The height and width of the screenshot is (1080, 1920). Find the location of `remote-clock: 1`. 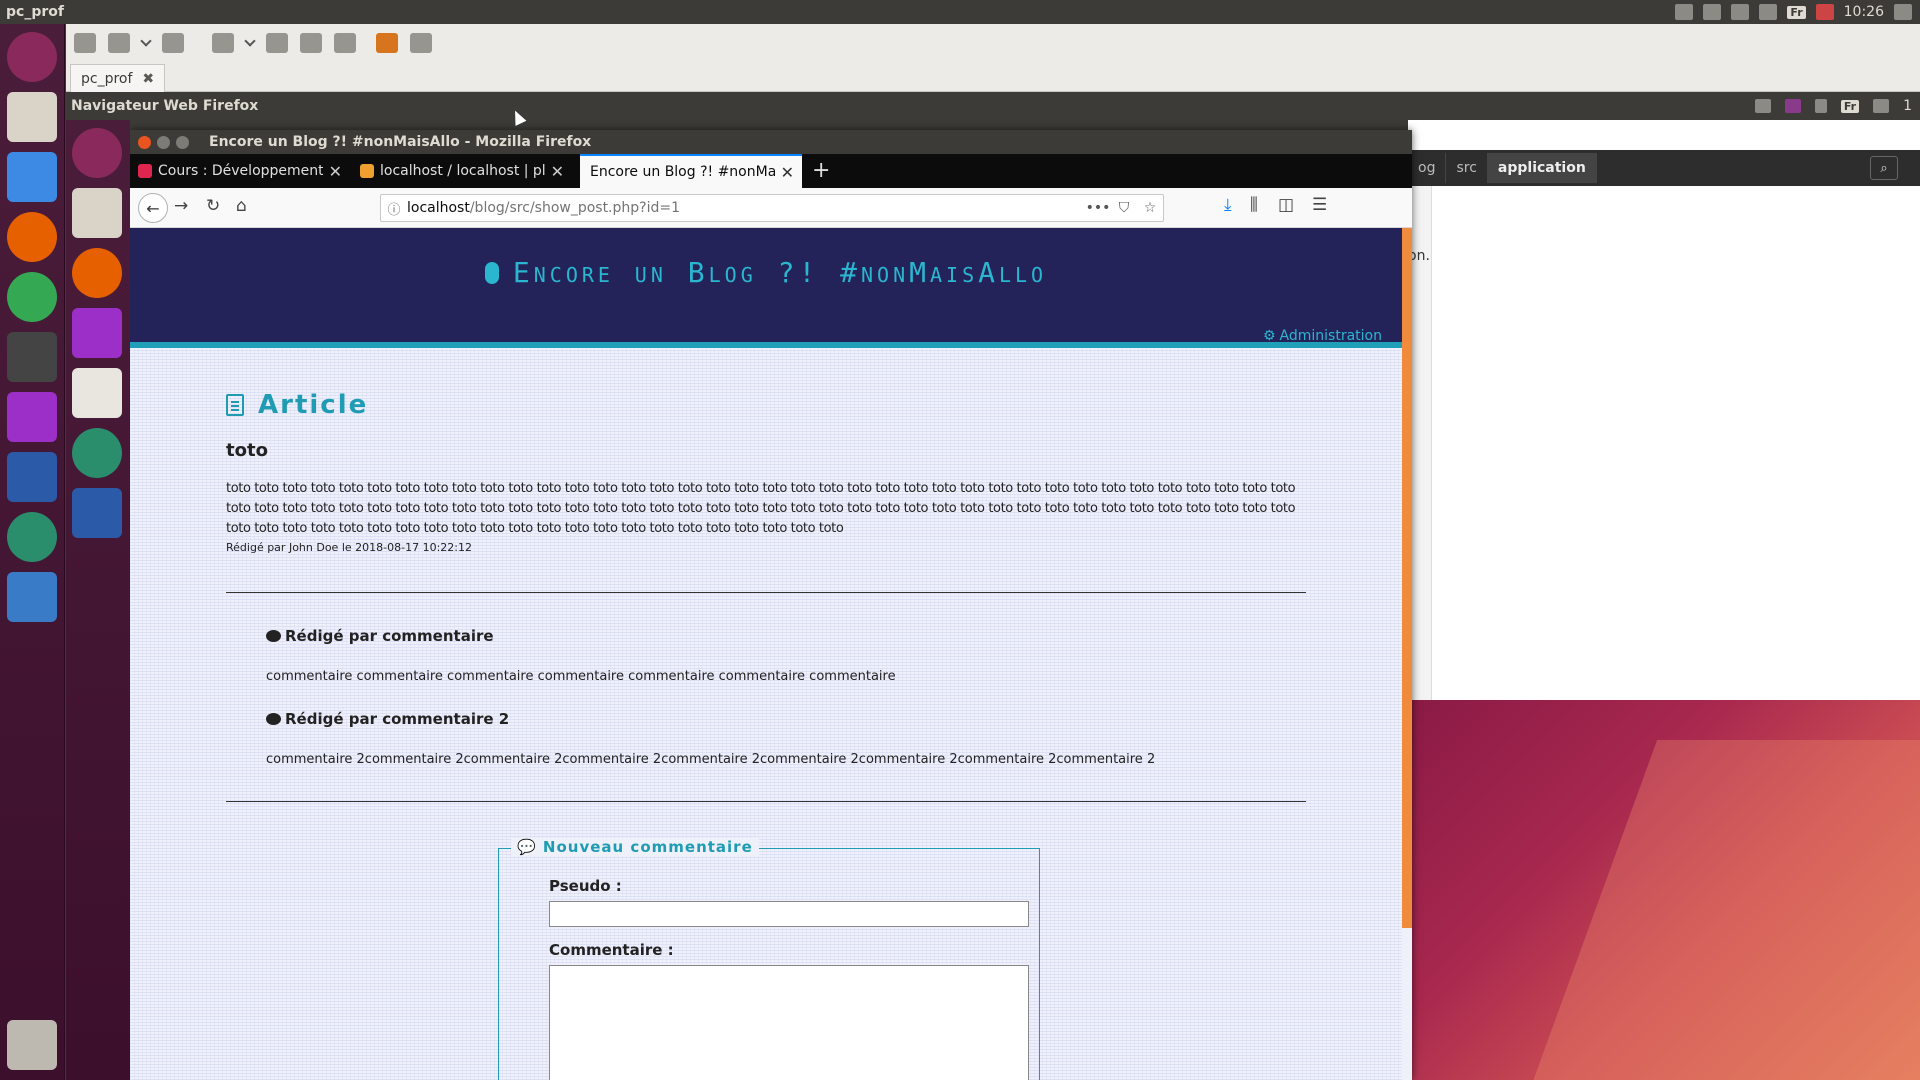

remote-clock: 1 is located at coordinates (1907, 106).